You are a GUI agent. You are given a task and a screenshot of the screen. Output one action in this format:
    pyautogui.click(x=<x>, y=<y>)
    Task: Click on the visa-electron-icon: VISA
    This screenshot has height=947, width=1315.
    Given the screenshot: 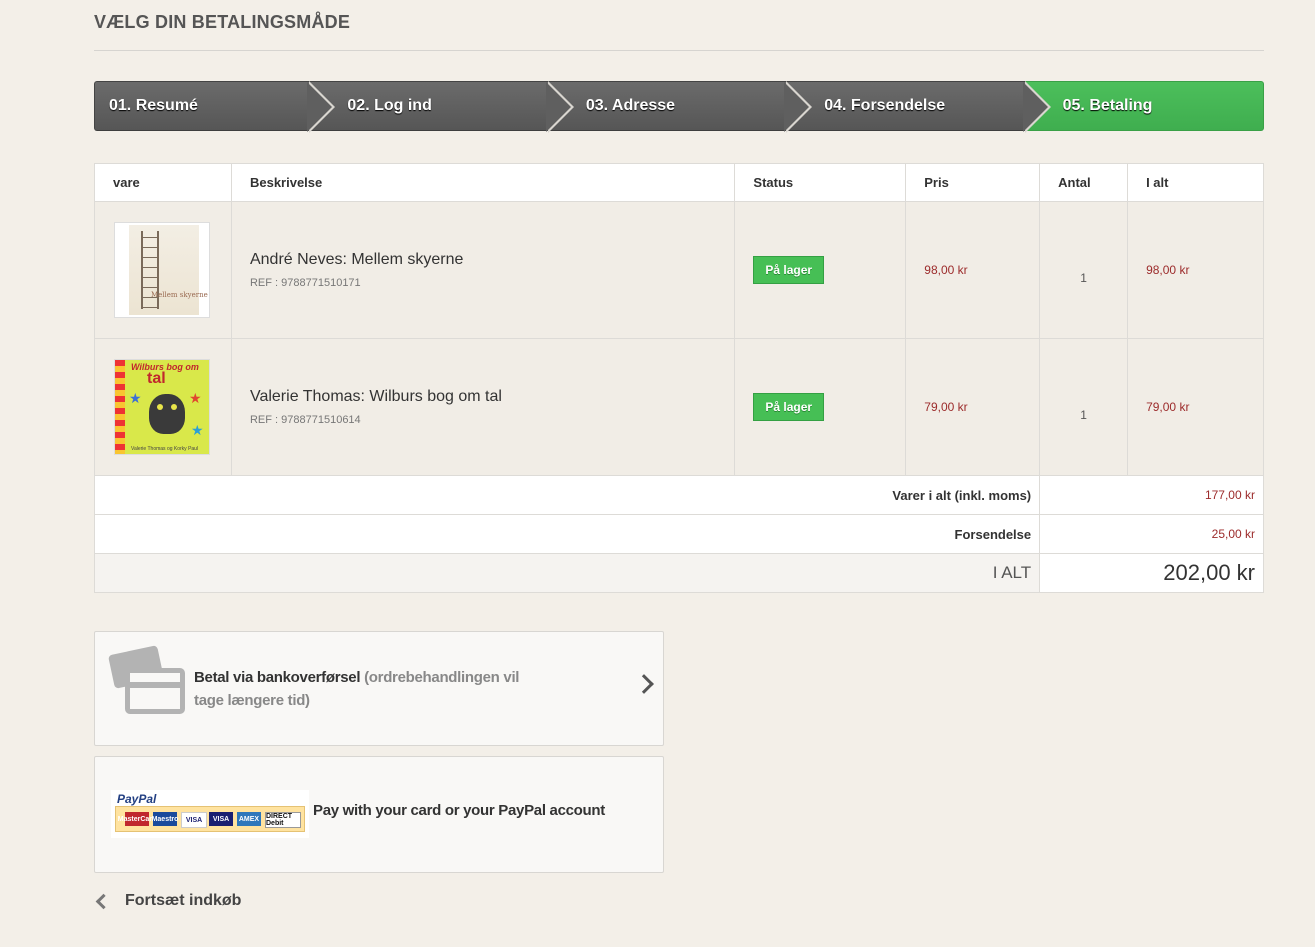 What is the action you would take?
    pyautogui.click(x=221, y=819)
    